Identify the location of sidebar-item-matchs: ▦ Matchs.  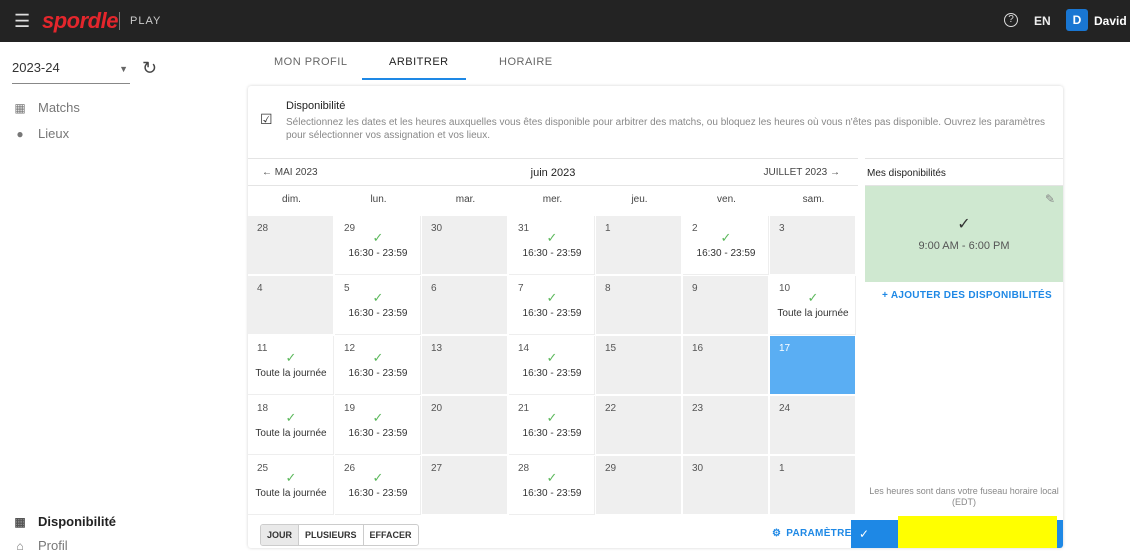
(46, 110).